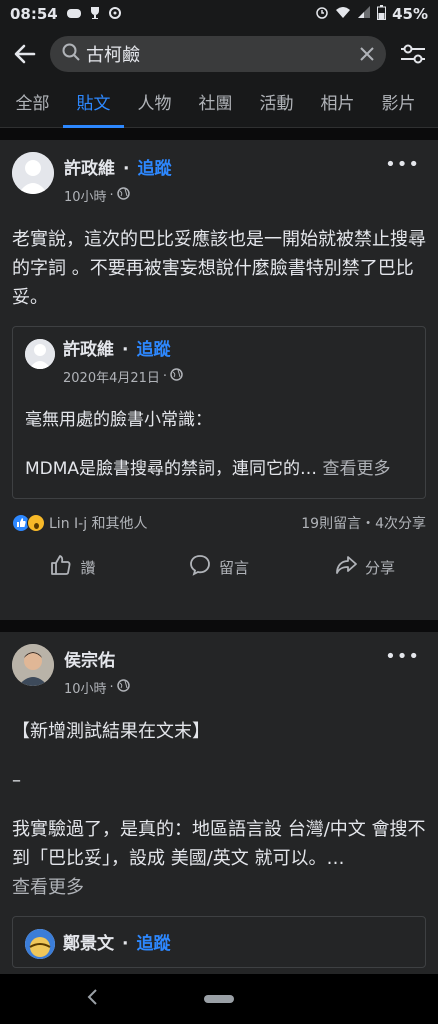  Describe the element at coordinates (379, 567) in the screenshot. I see `share-label: 分享` at that location.